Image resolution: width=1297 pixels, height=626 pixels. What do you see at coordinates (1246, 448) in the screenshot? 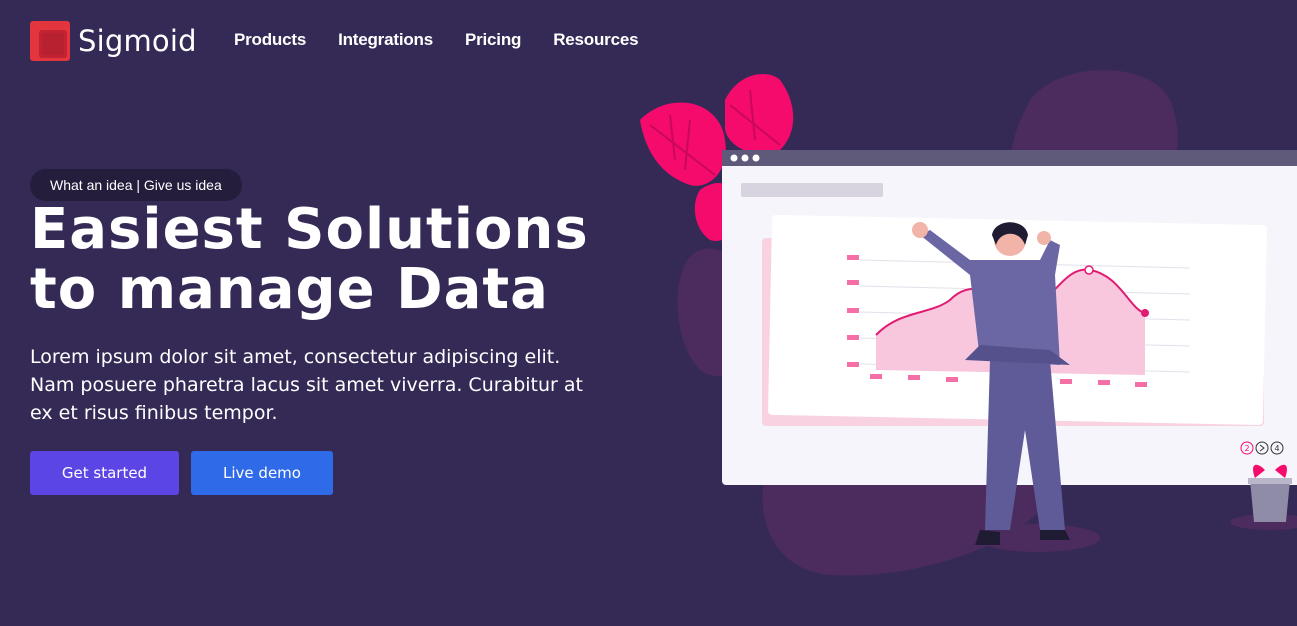
I see `pager-page-2: 2` at bounding box center [1246, 448].